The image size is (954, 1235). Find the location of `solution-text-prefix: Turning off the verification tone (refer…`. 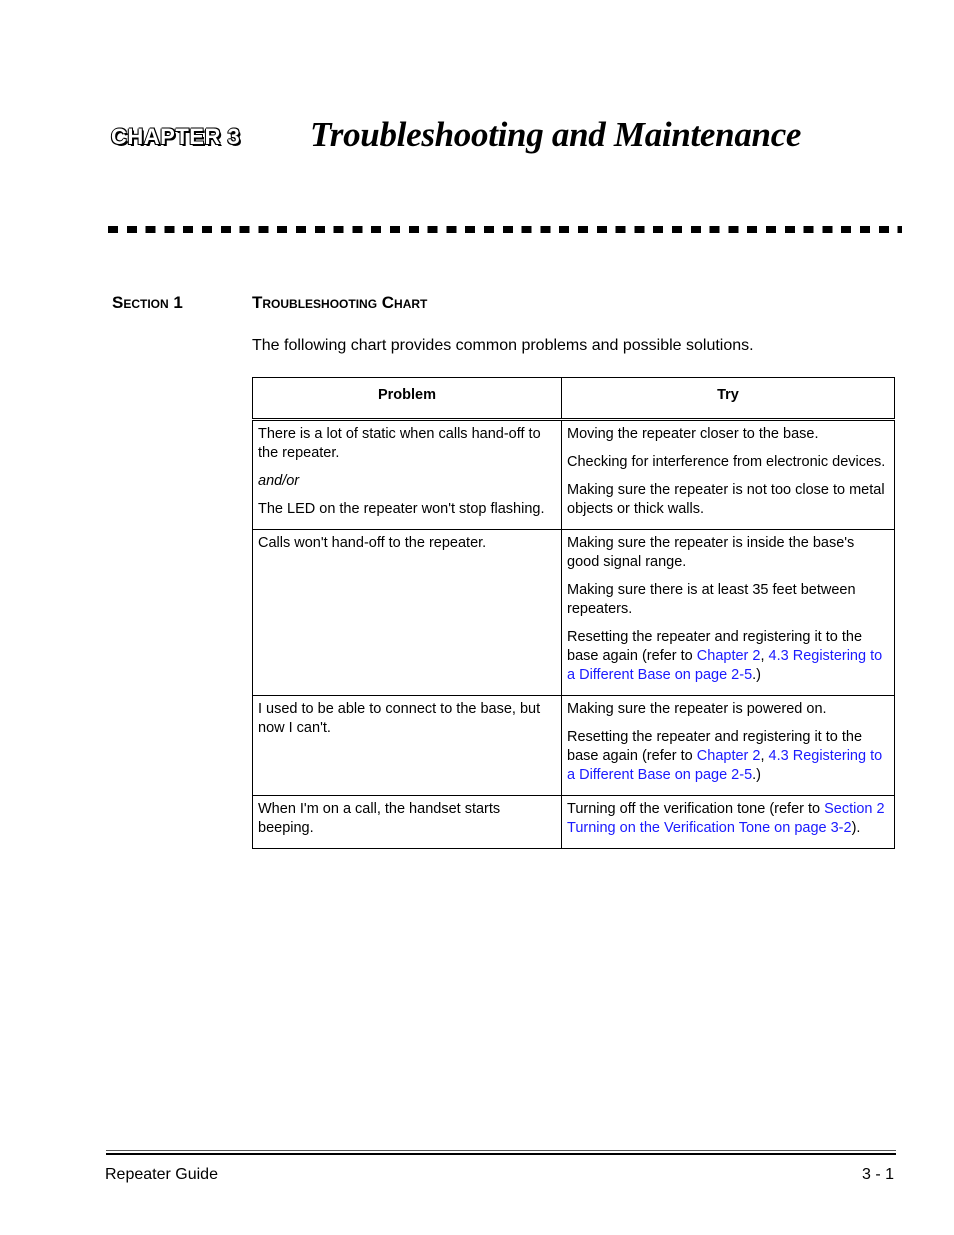

solution-text-prefix: Turning off the verification tone (refer… is located at coordinates (696, 809).